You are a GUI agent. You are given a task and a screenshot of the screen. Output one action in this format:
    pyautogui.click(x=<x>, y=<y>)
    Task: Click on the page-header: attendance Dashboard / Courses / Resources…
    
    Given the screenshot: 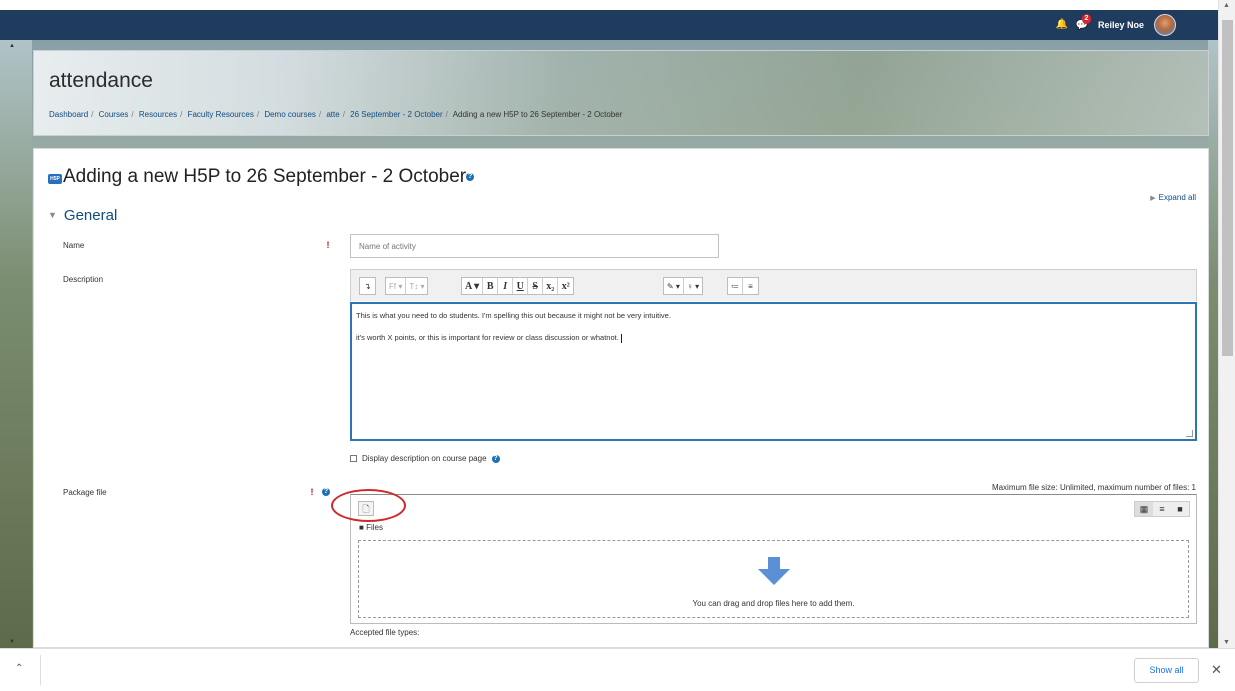 What is the action you would take?
    pyautogui.click(x=621, y=93)
    